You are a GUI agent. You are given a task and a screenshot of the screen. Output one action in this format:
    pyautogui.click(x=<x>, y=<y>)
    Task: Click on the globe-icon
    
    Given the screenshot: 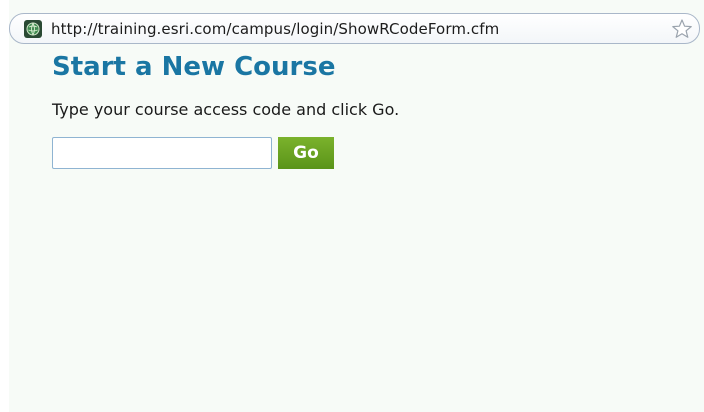 What is the action you would take?
    pyautogui.click(x=33, y=28)
    